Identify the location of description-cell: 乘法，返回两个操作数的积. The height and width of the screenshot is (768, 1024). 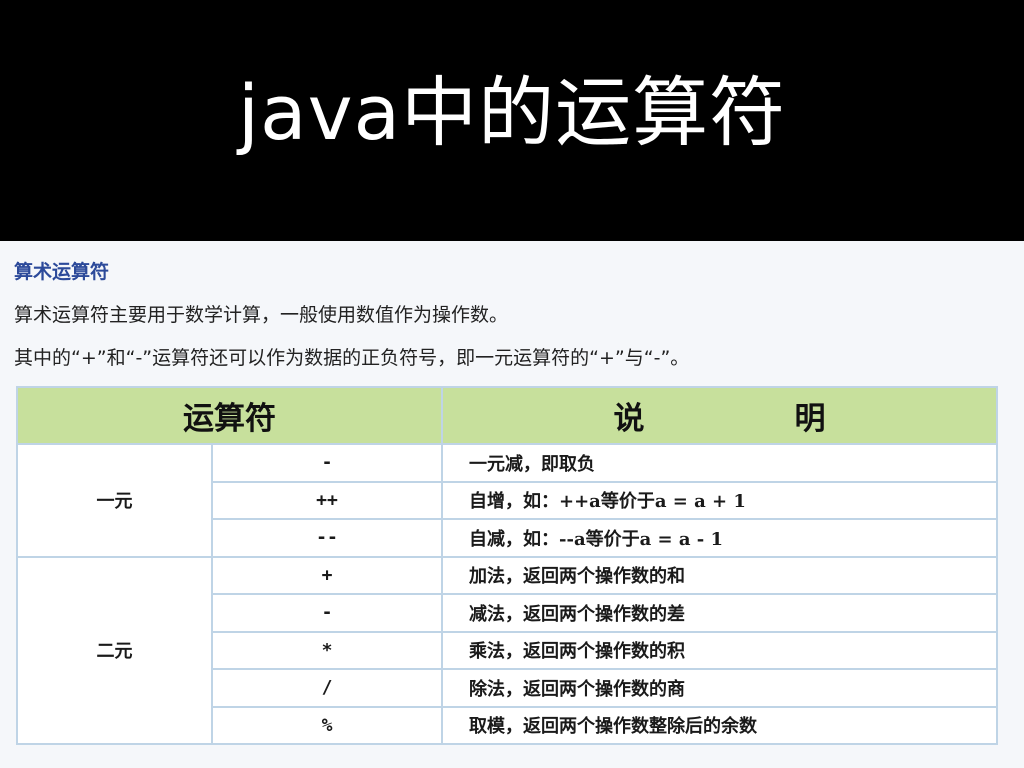
(719, 650).